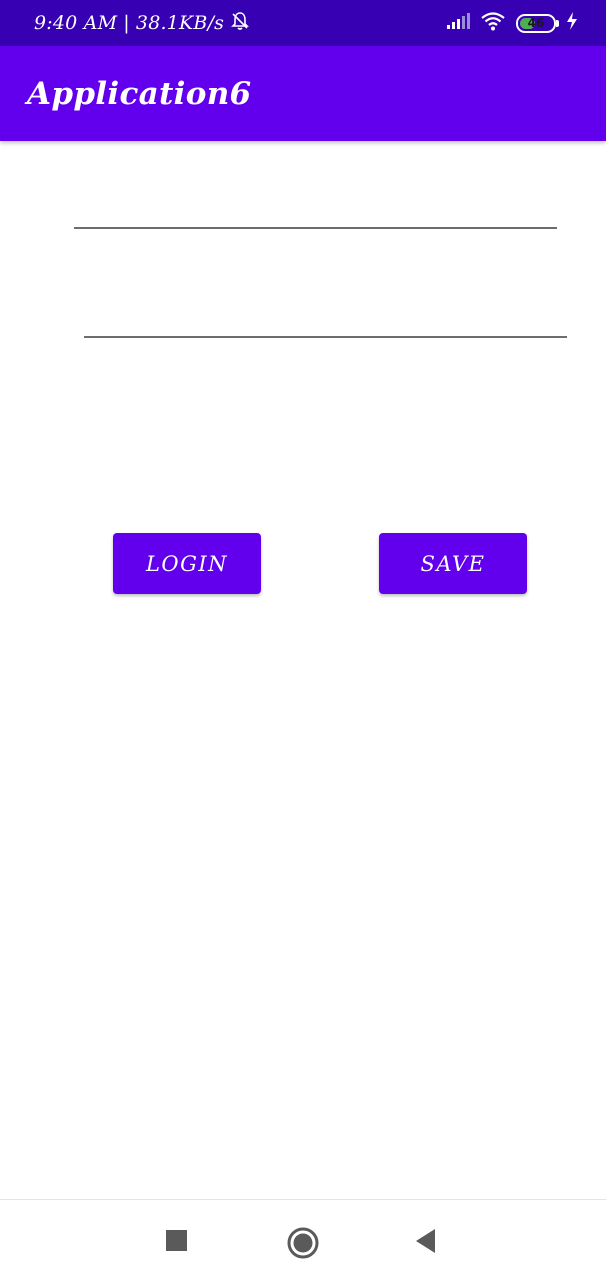 This screenshot has height=1280, width=606. What do you see at coordinates (303, 23) in the screenshot?
I see `status-bar: 9:40 AM | 38.1KB/s 46` at bounding box center [303, 23].